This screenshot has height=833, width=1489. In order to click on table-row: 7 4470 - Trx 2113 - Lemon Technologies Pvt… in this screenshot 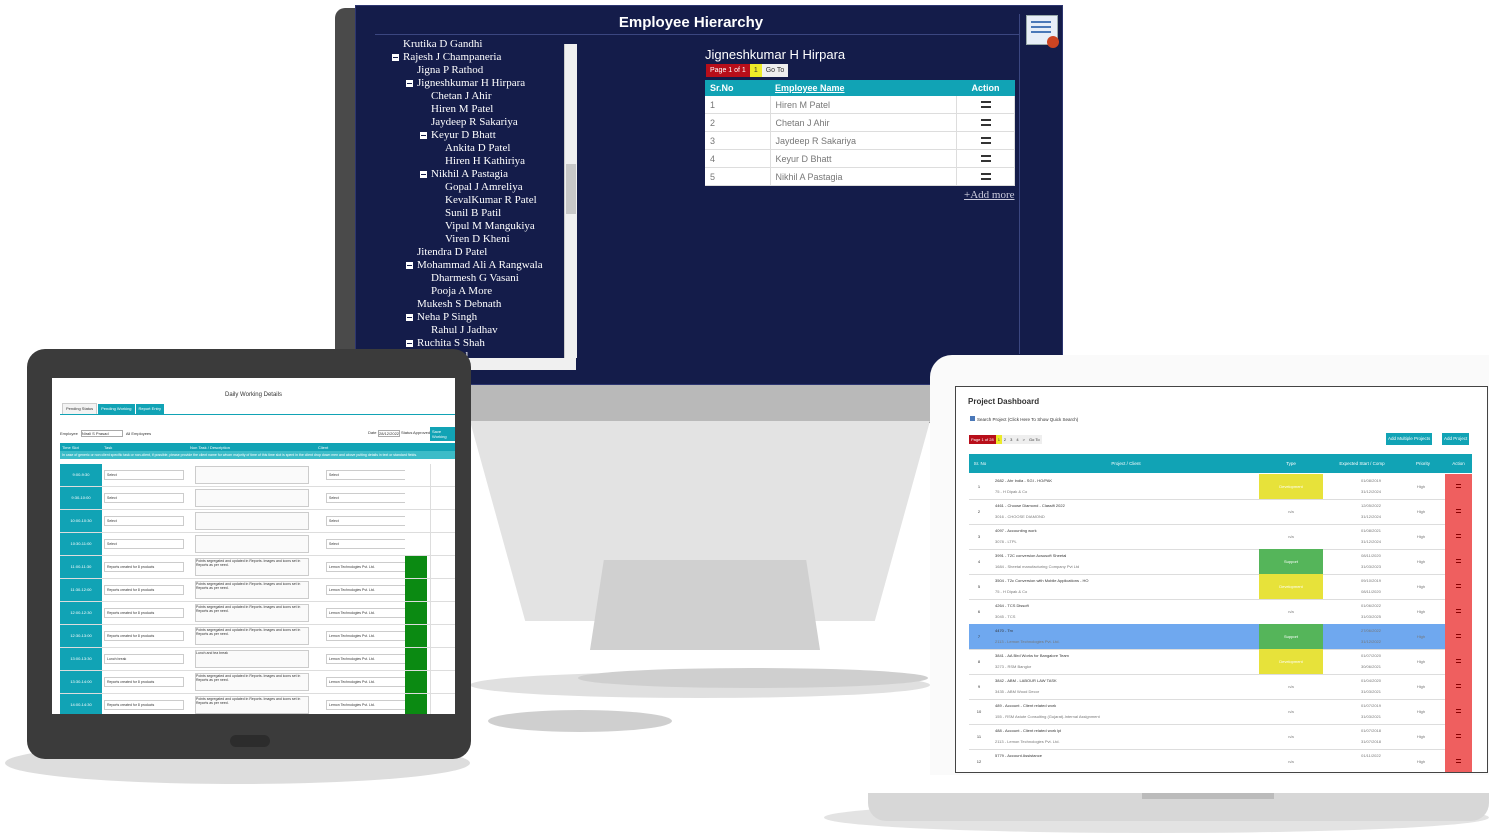, I will do `click(1220, 637)`.